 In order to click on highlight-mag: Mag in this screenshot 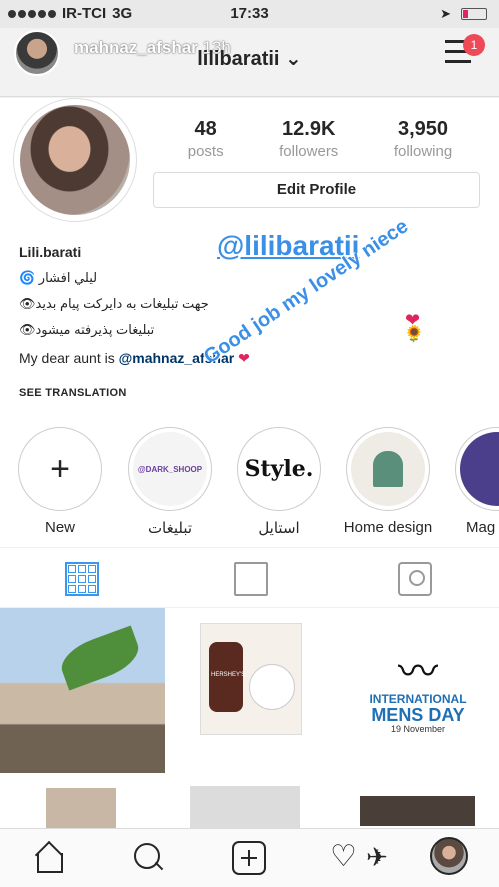, I will do `click(475, 481)`.